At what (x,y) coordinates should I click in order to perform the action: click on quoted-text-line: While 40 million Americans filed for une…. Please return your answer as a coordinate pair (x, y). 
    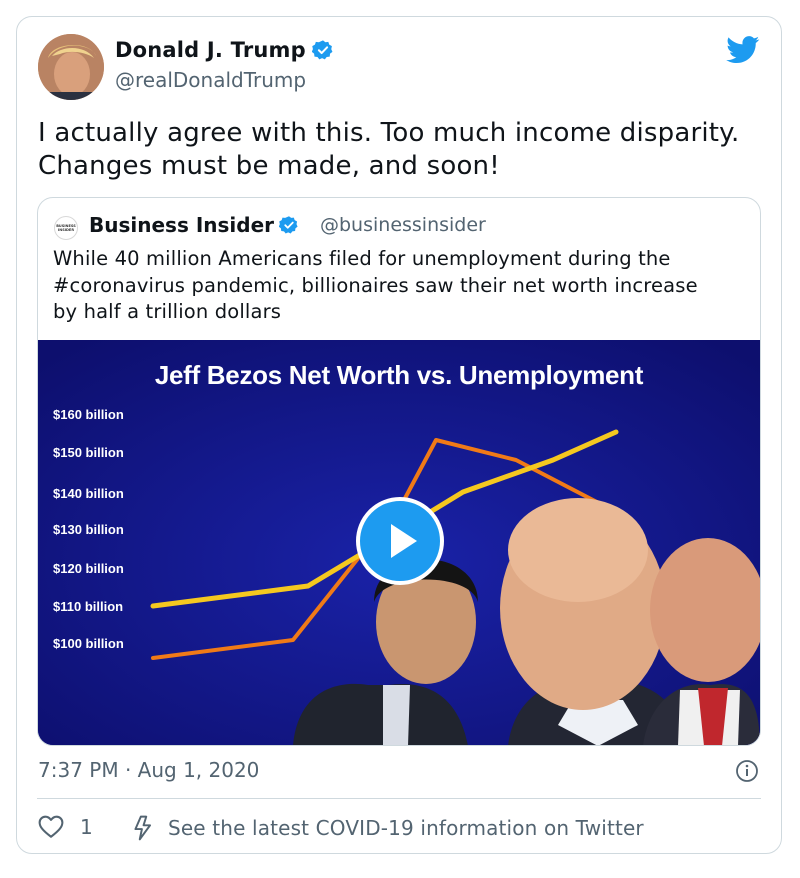
    Looking at the image, I should click on (362, 258).